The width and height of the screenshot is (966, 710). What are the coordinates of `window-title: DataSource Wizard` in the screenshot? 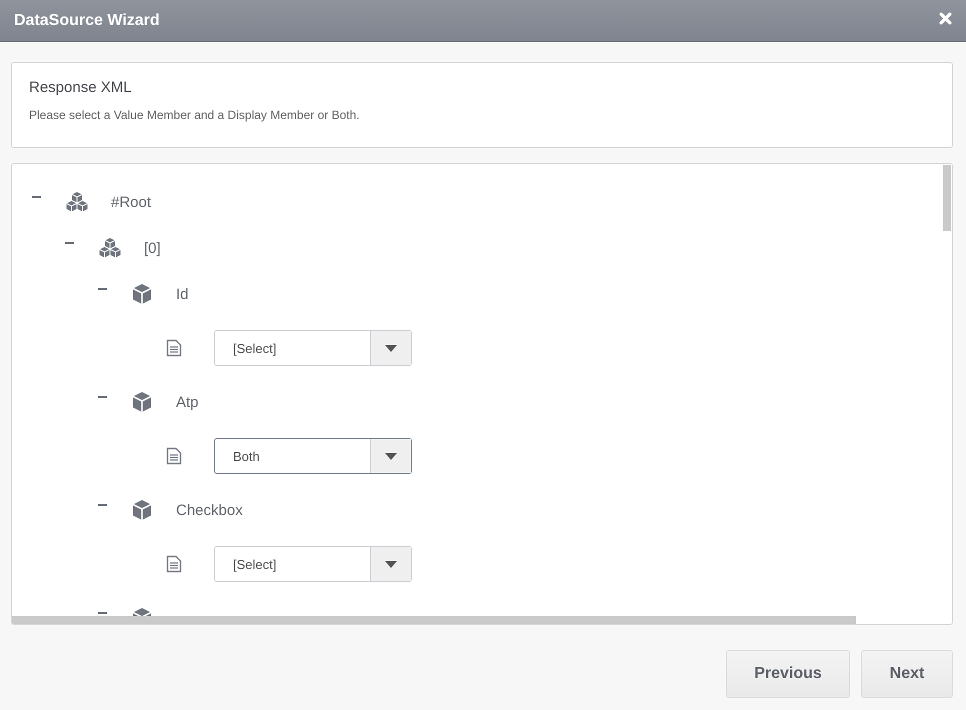 It's located at (87, 21).